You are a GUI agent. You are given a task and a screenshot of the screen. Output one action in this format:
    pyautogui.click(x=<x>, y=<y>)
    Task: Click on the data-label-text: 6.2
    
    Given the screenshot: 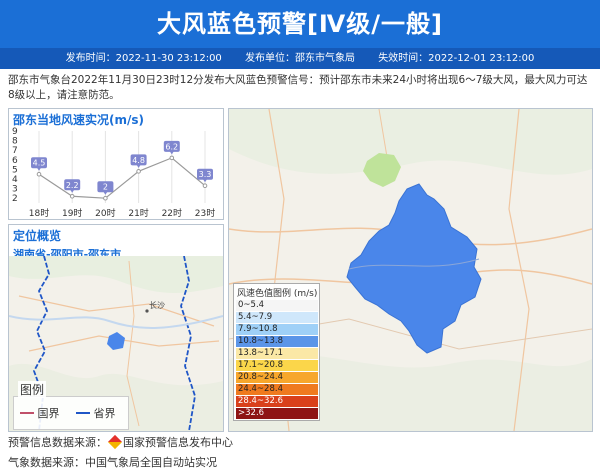 What is the action you would take?
    pyautogui.click(x=171, y=146)
    